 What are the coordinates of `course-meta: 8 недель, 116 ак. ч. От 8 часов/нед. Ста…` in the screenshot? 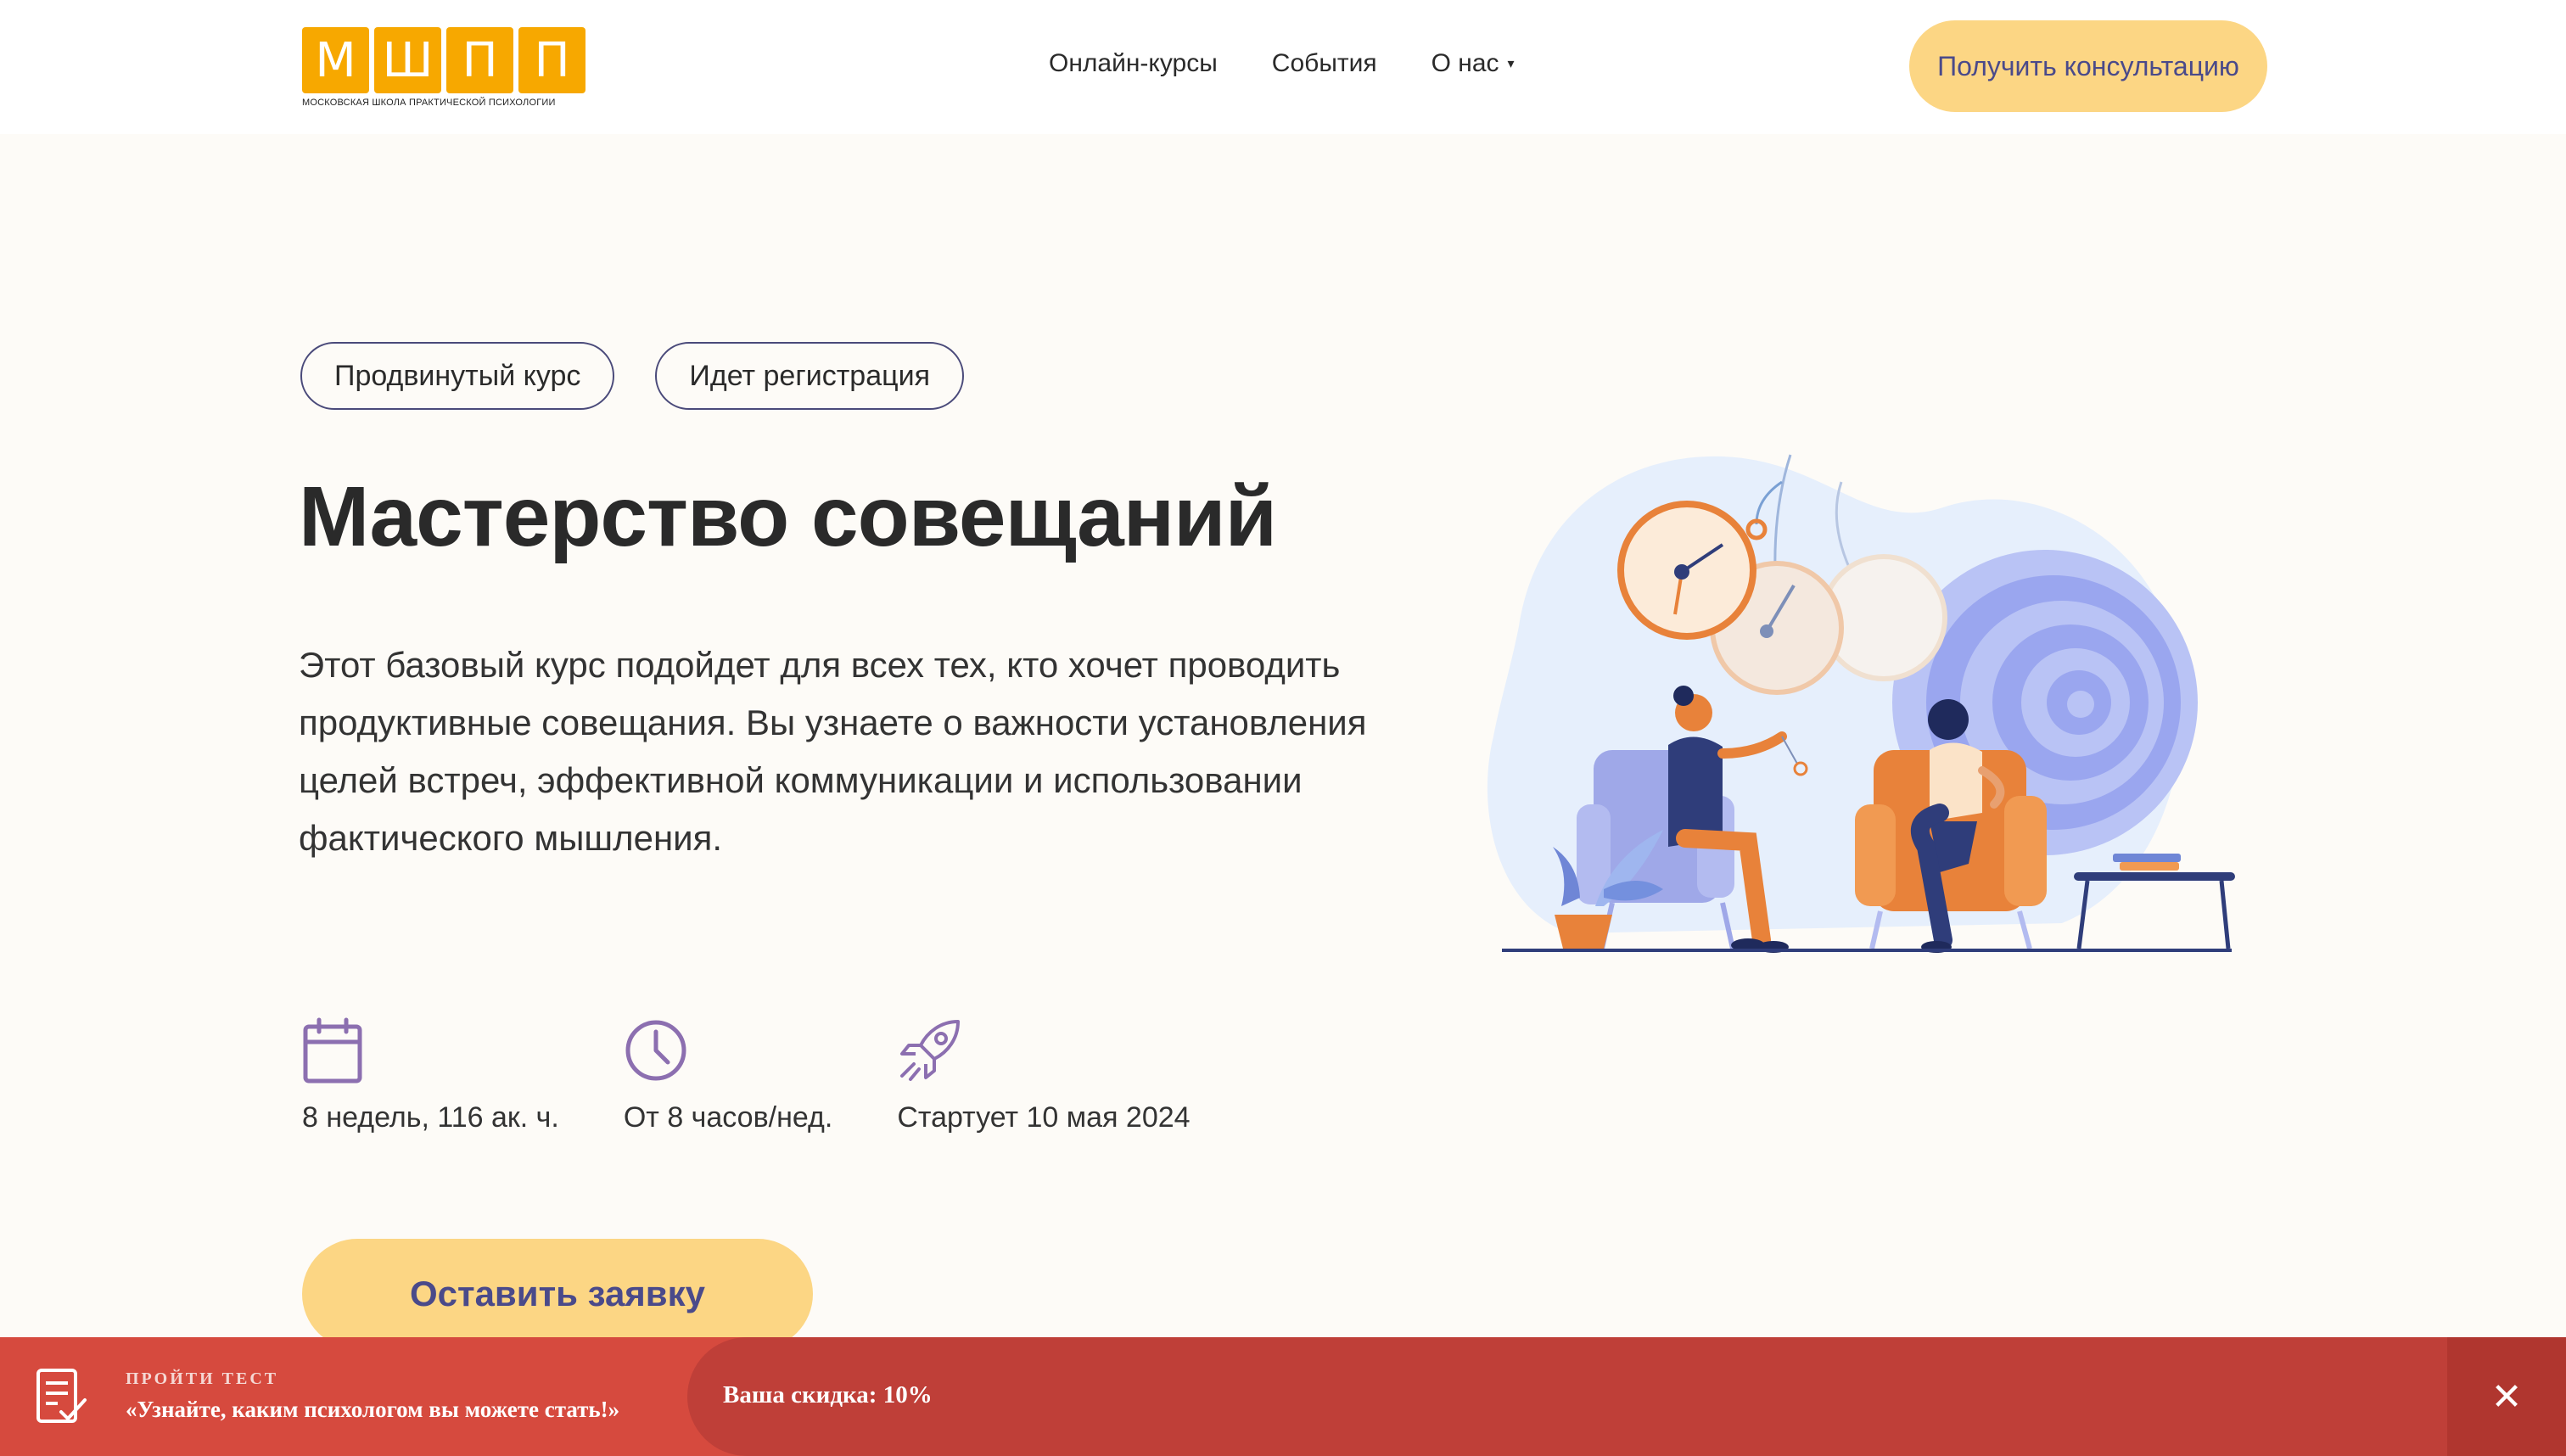 It's located at (778, 1075).